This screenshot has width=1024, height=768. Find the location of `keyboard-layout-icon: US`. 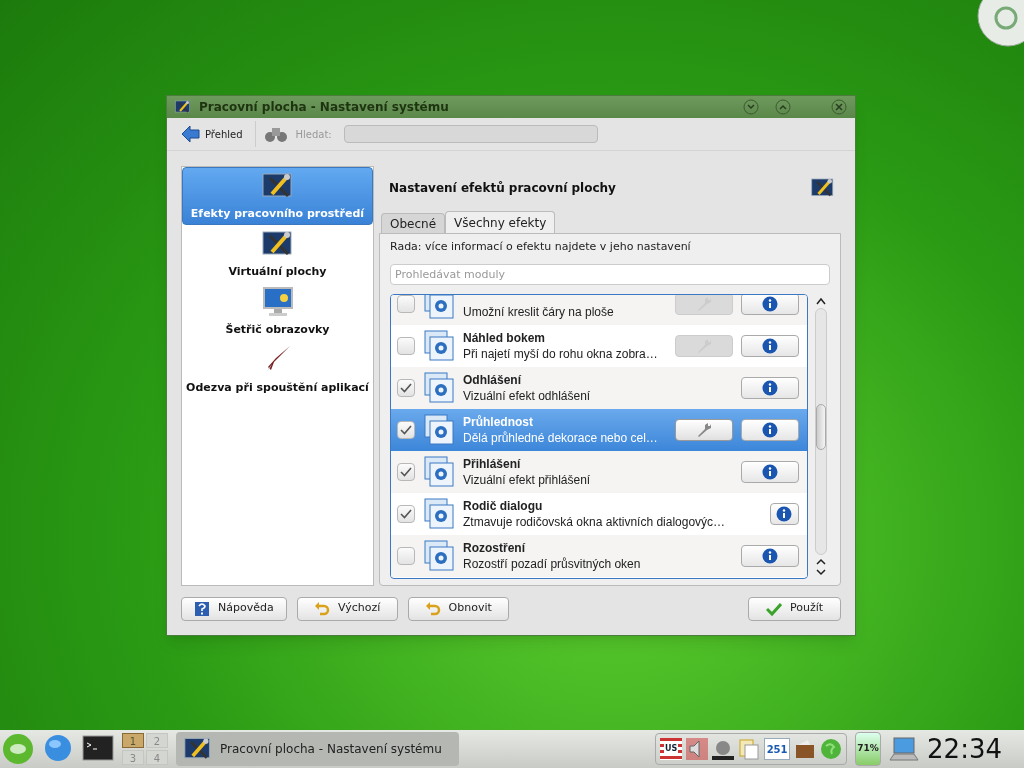

keyboard-layout-icon: US is located at coordinates (671, 749).